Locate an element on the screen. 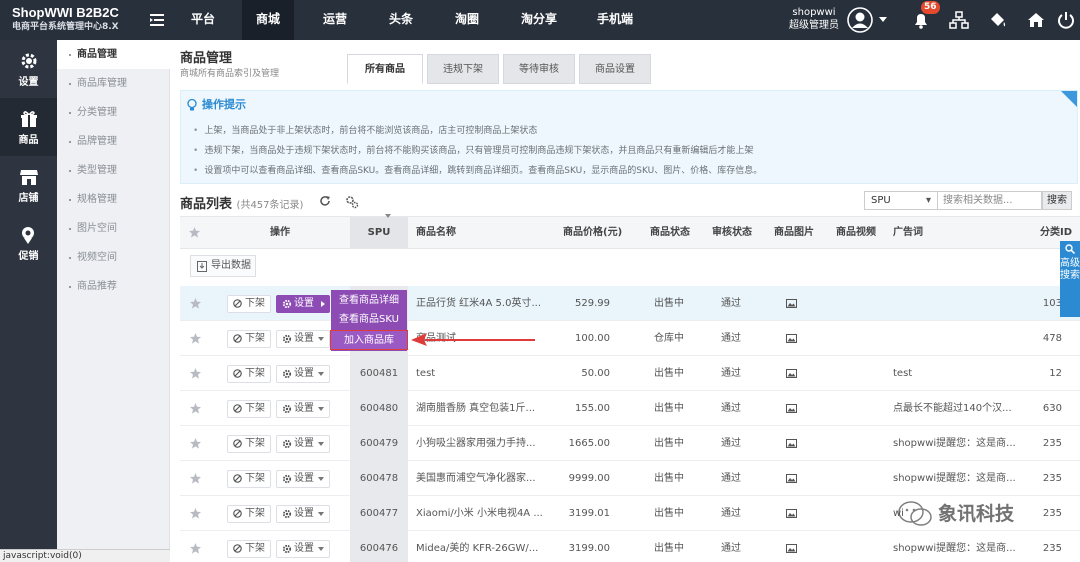 The width and height of the screenshot is (1080, 562). gear-icon is located at coordinates (287, 549).